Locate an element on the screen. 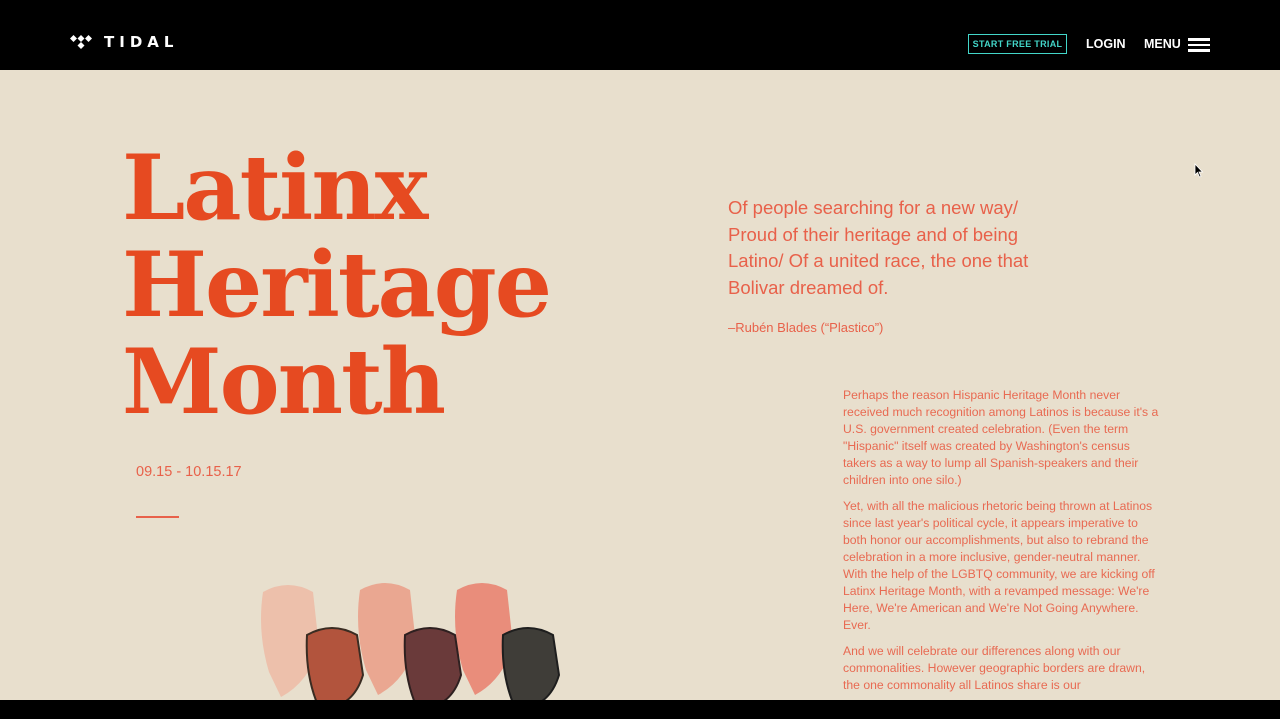 This screenshot has height=719, width=1280. page-title: Latinx Heritage Month is located at coordinates (337, 285).